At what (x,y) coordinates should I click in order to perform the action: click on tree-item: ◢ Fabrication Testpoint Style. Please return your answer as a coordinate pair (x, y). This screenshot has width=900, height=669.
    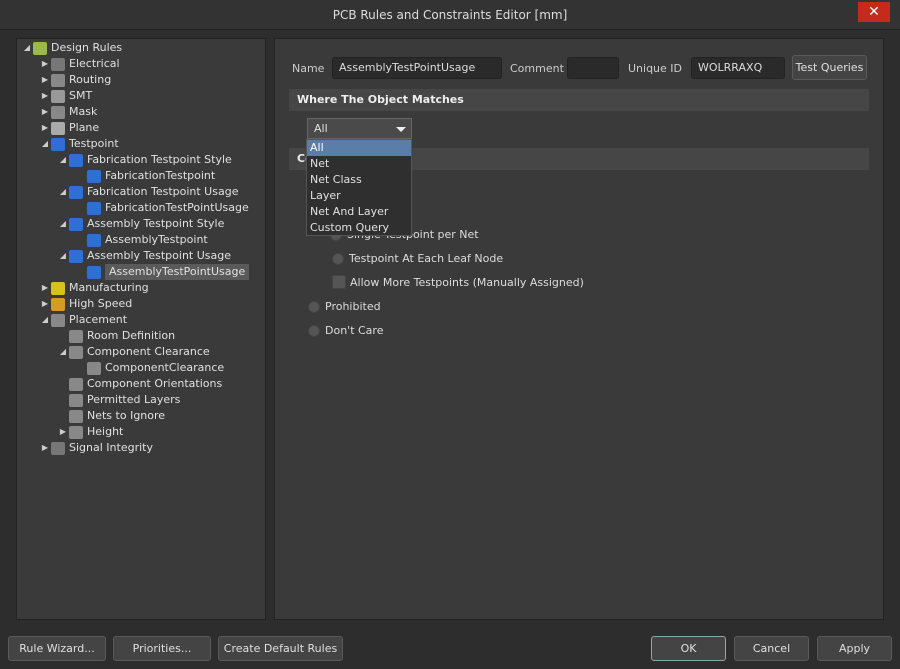
    Looking at the image, I should click on (144, 160).